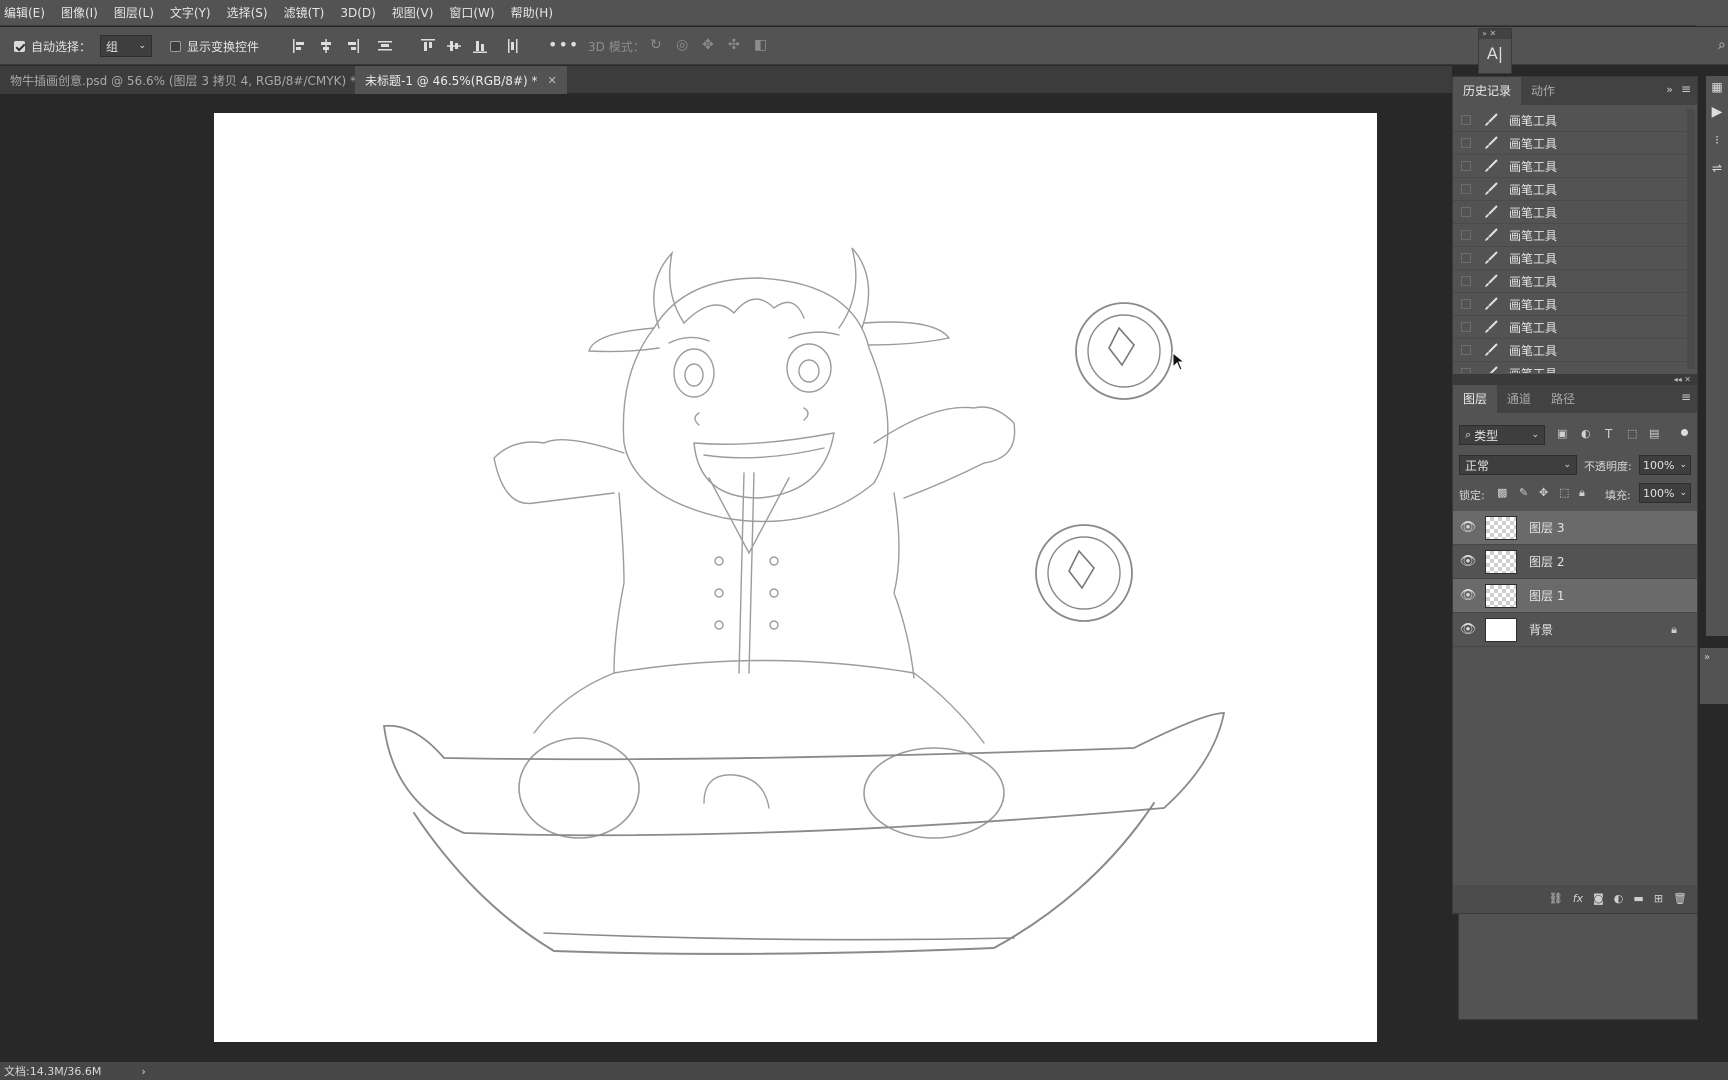 The image size is (1728, 1080). What do you see at coordinates (760, 45) in the screenshot?
I see `3d-scale-icon: ◧` at bounding box center [760, 45].